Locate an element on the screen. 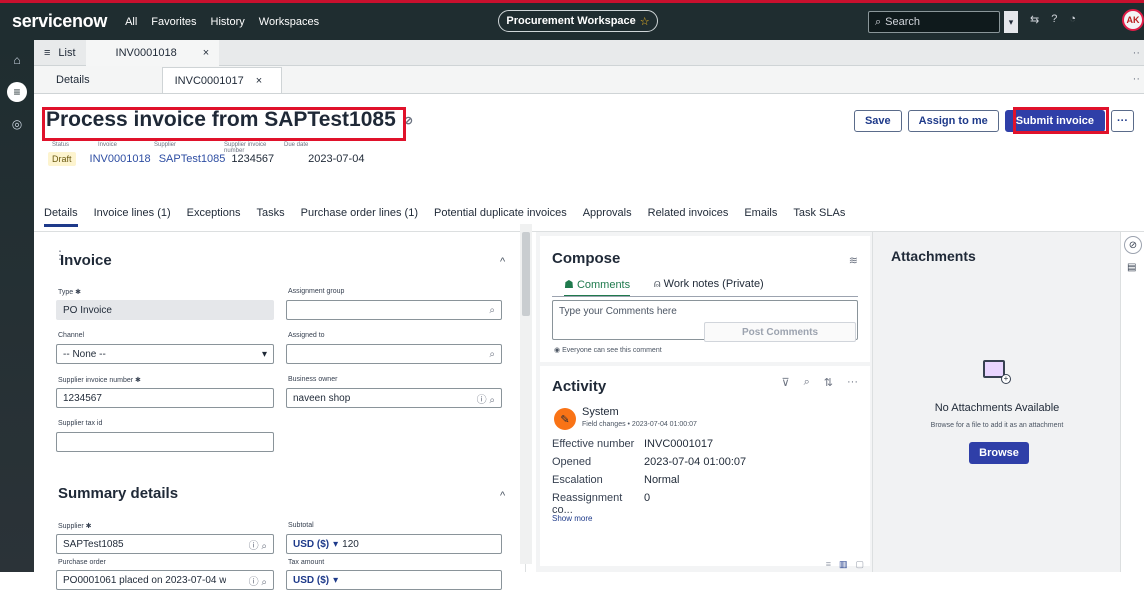 Image resolution: width=1144 pixels, height=590 pixels. tab-details: Details is located at coordinates (73, 80).